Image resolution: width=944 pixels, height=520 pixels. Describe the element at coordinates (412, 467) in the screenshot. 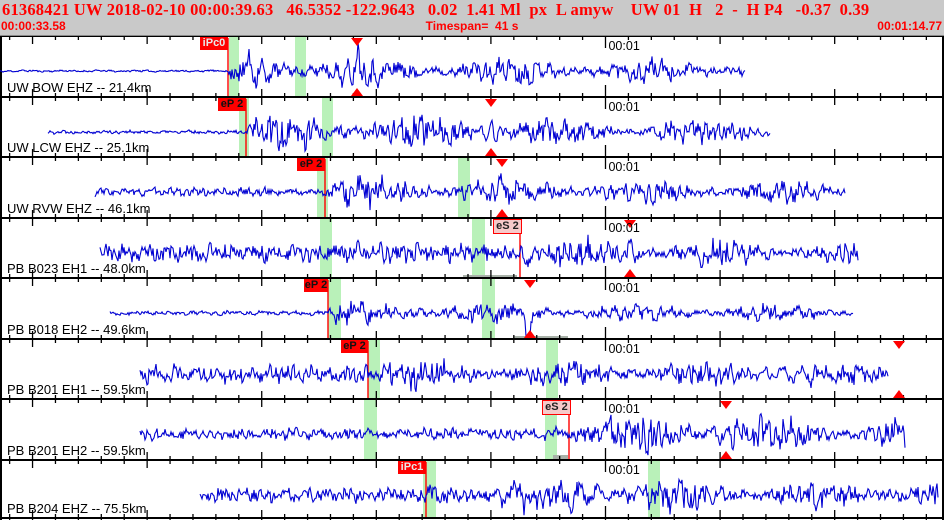

I see `phase-flag: iPc1` at that location.